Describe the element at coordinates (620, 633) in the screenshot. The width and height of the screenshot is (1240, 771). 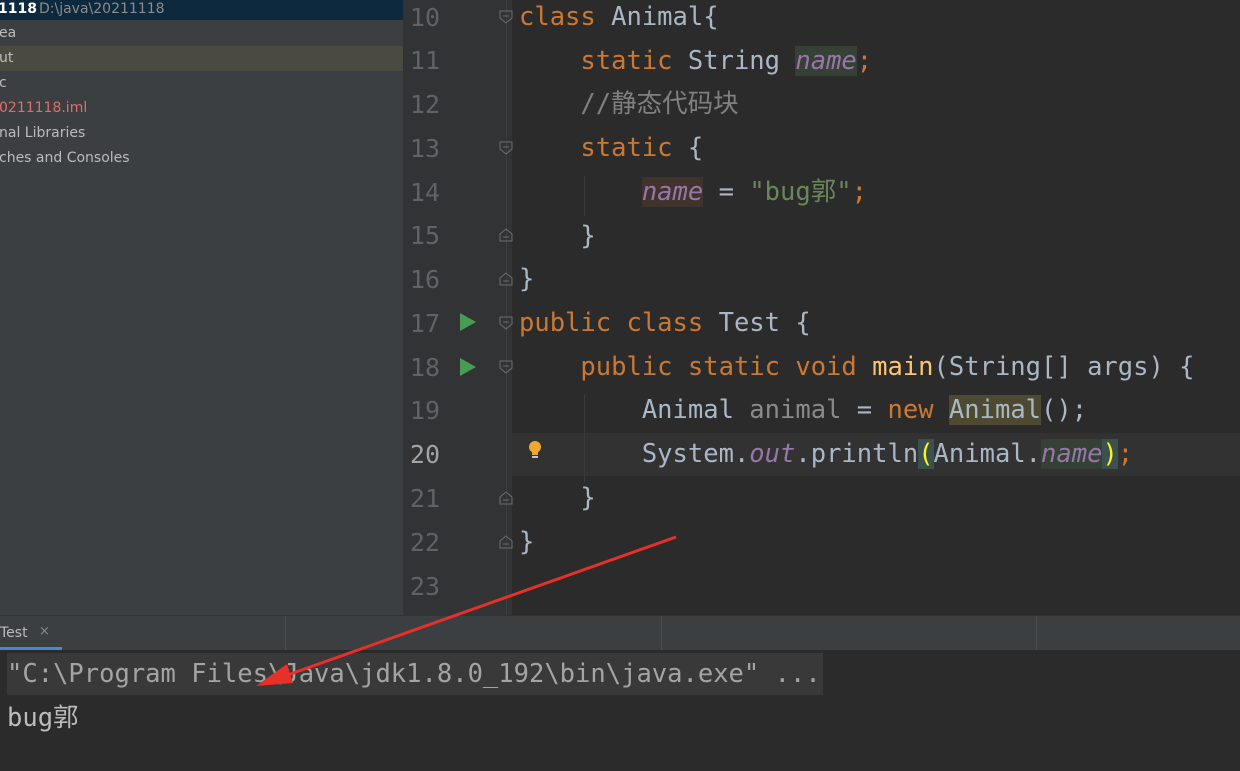
I see `run-tool-window-tabbar: Test ×` at that location.